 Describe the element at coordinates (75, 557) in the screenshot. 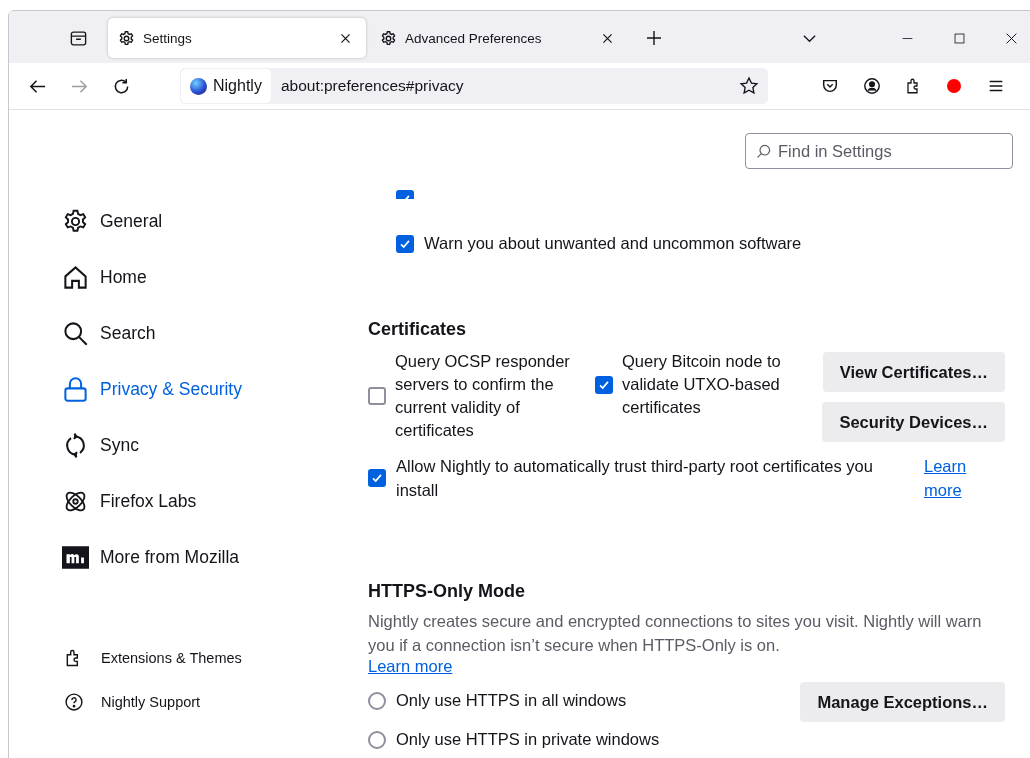

I see `mozilla-logo-icon` at that location.